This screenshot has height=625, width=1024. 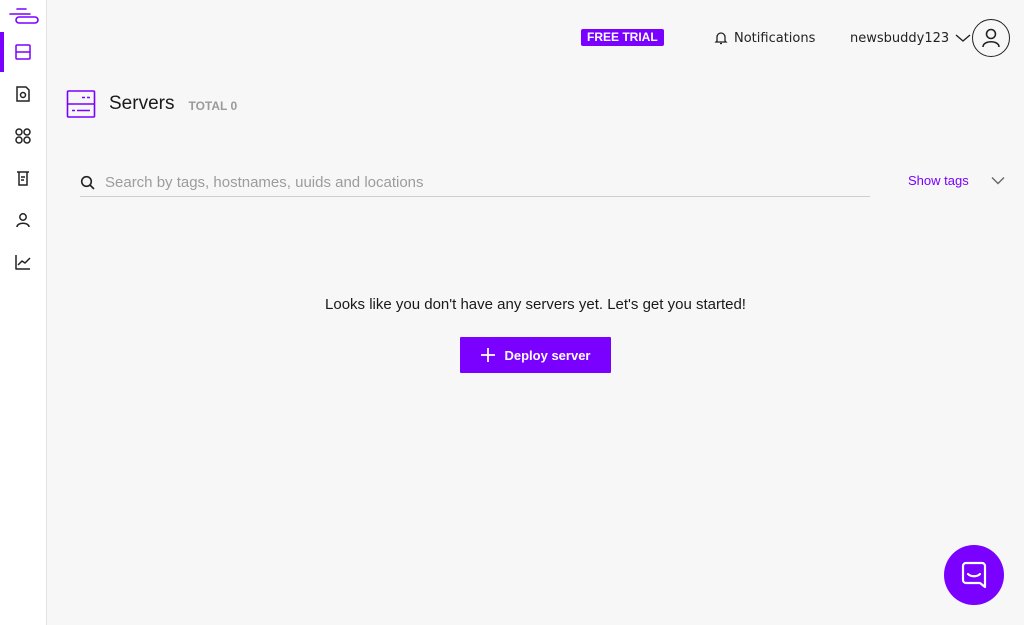 I want to click on user-avatar-icon, so click(x=991, y=38).